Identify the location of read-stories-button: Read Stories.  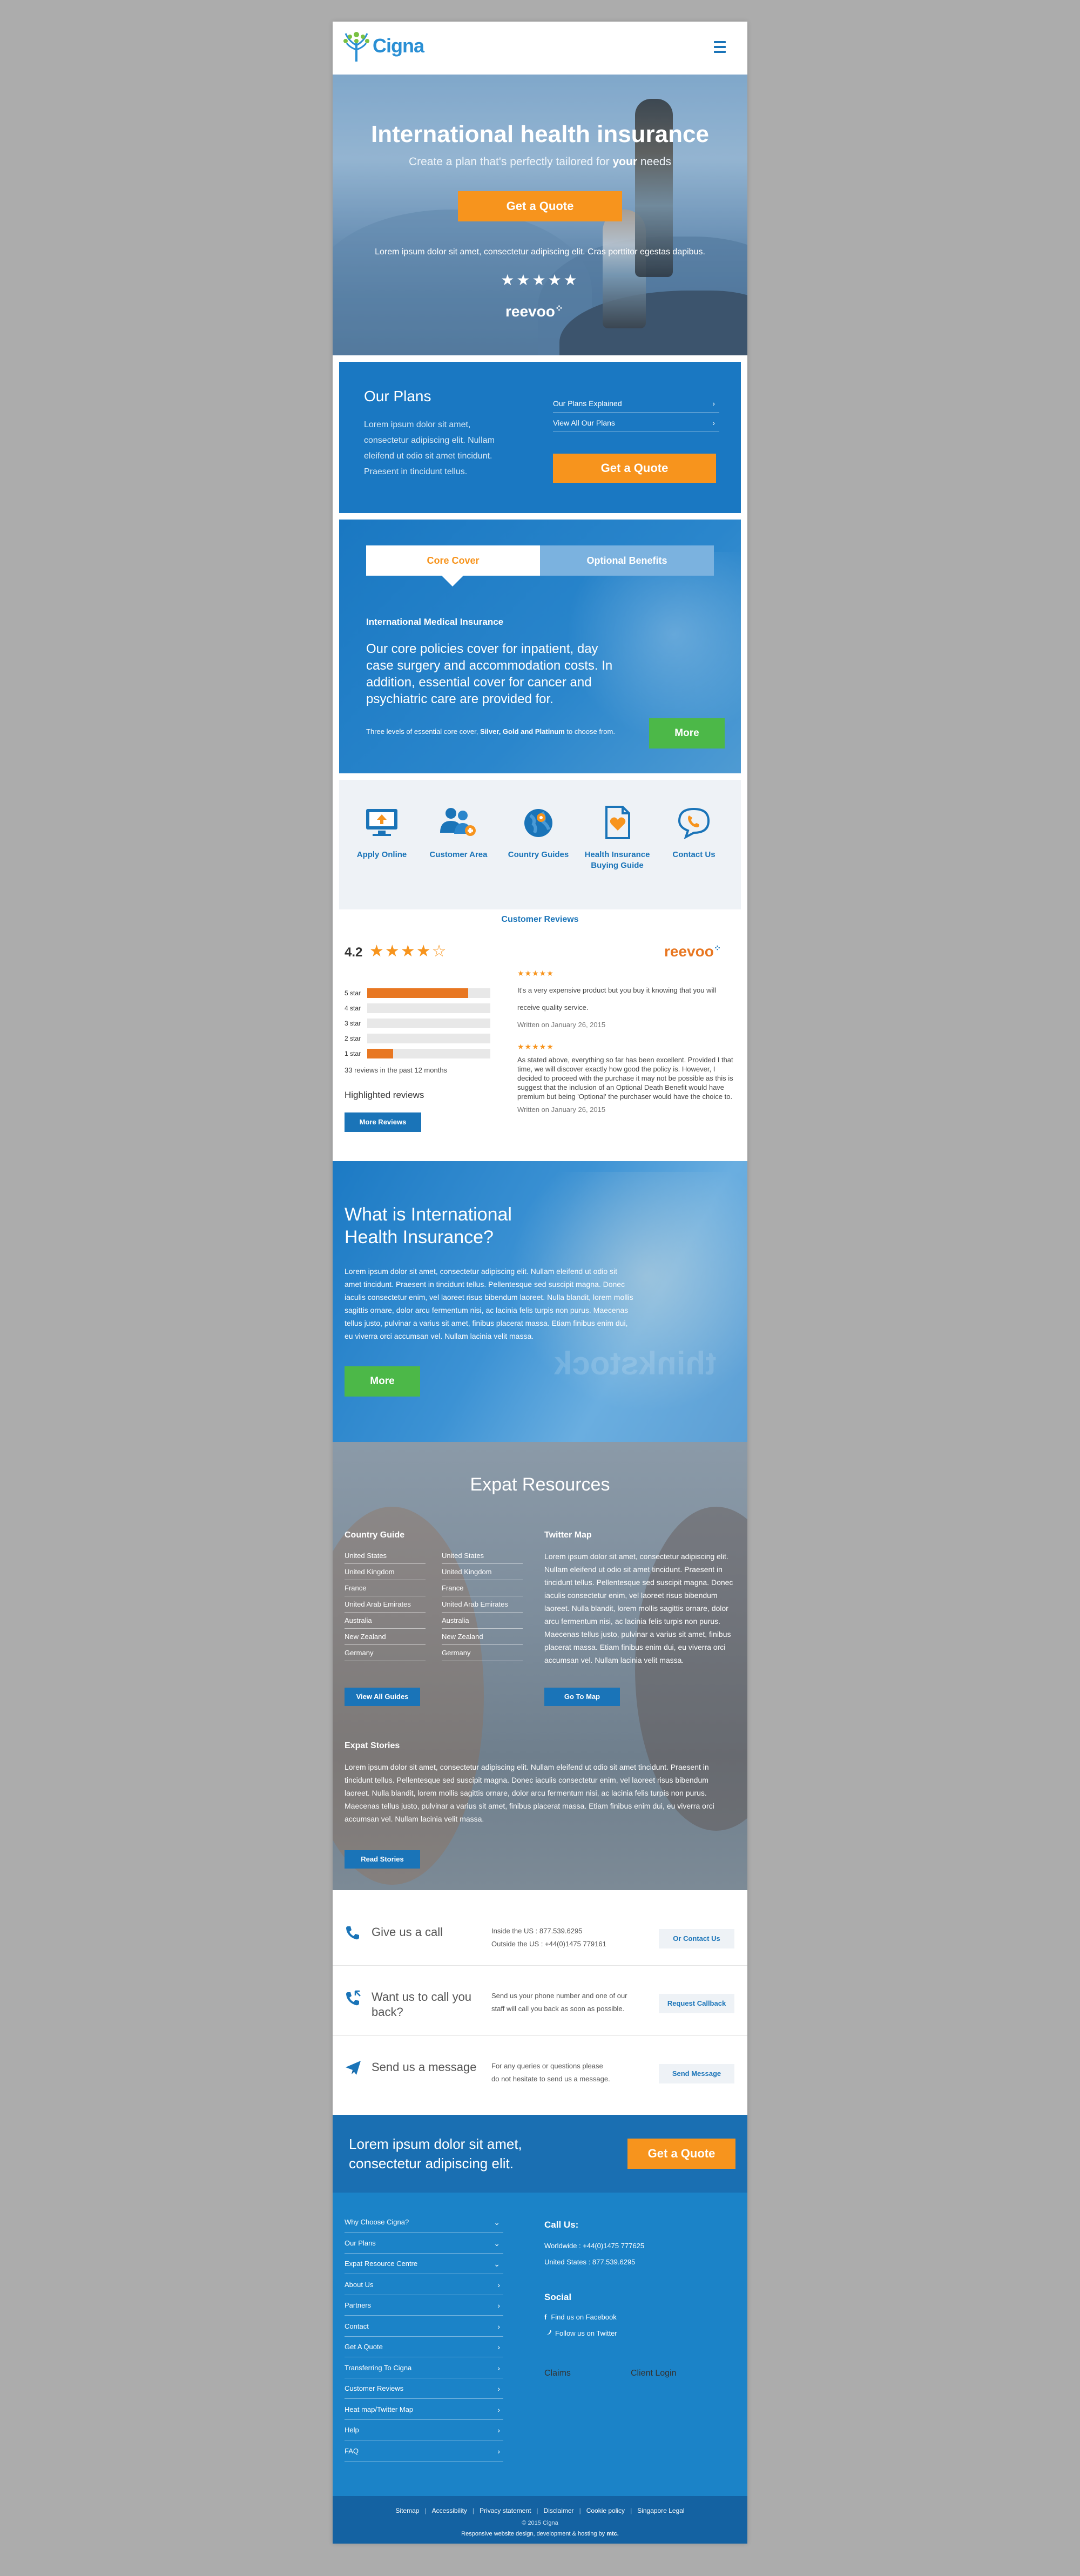
(383, 1859).